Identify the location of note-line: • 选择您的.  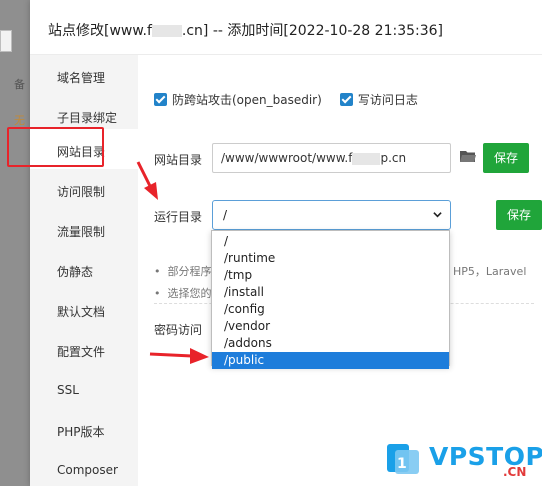
(183, 293).